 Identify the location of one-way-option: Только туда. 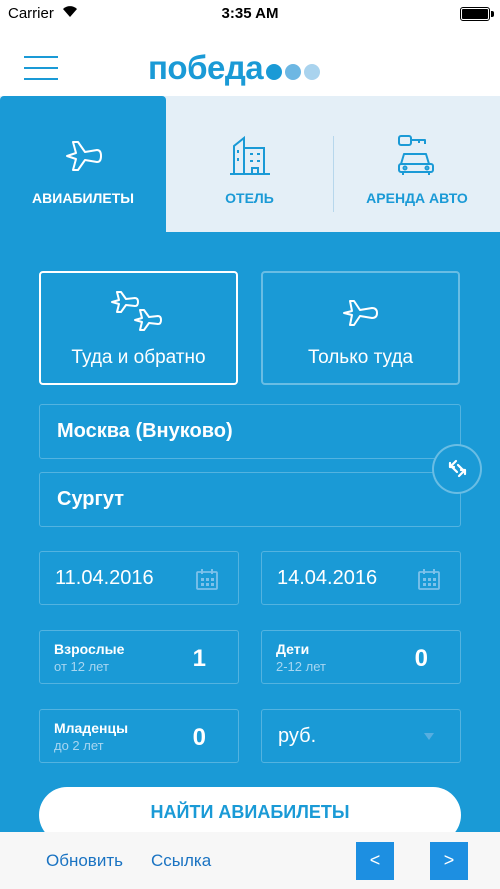
(360, 328).